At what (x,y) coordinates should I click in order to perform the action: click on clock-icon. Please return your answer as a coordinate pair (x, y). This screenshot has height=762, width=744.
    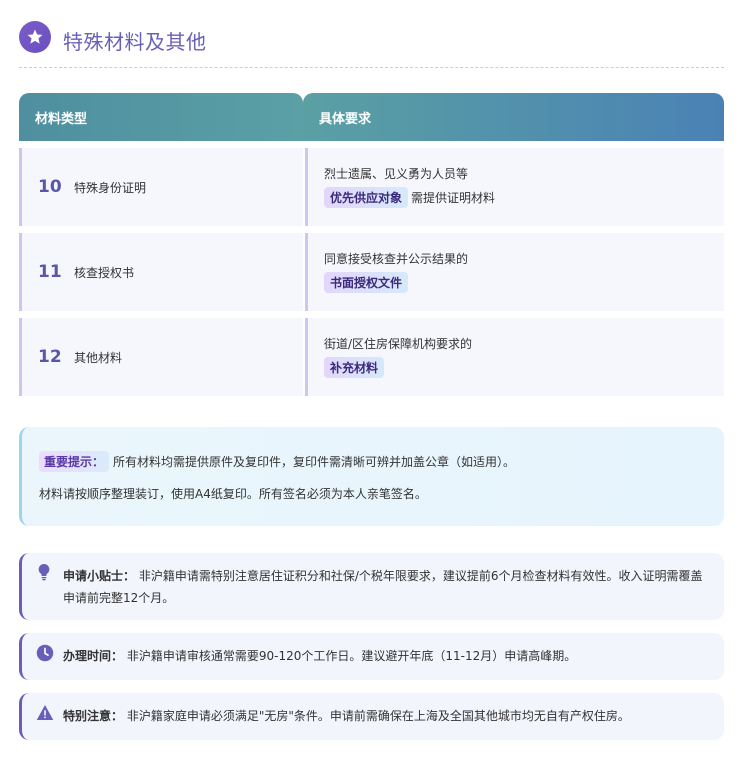
    Looking at the image, I should click on (45, 653).